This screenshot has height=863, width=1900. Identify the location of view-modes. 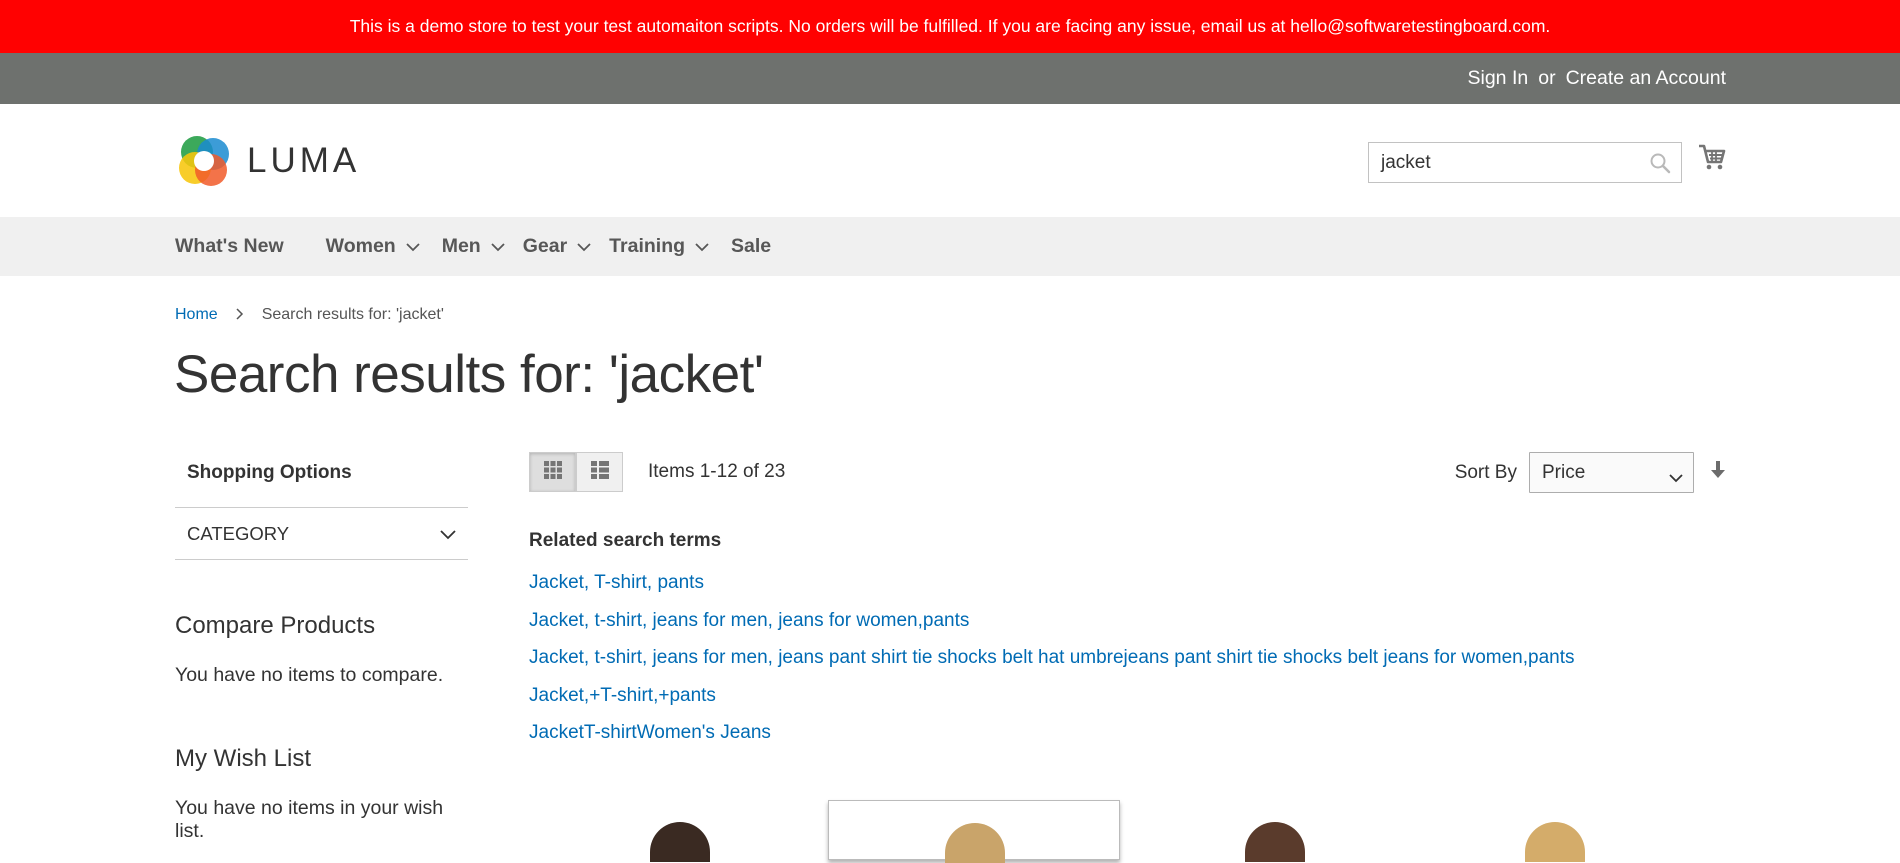
(576, 472).